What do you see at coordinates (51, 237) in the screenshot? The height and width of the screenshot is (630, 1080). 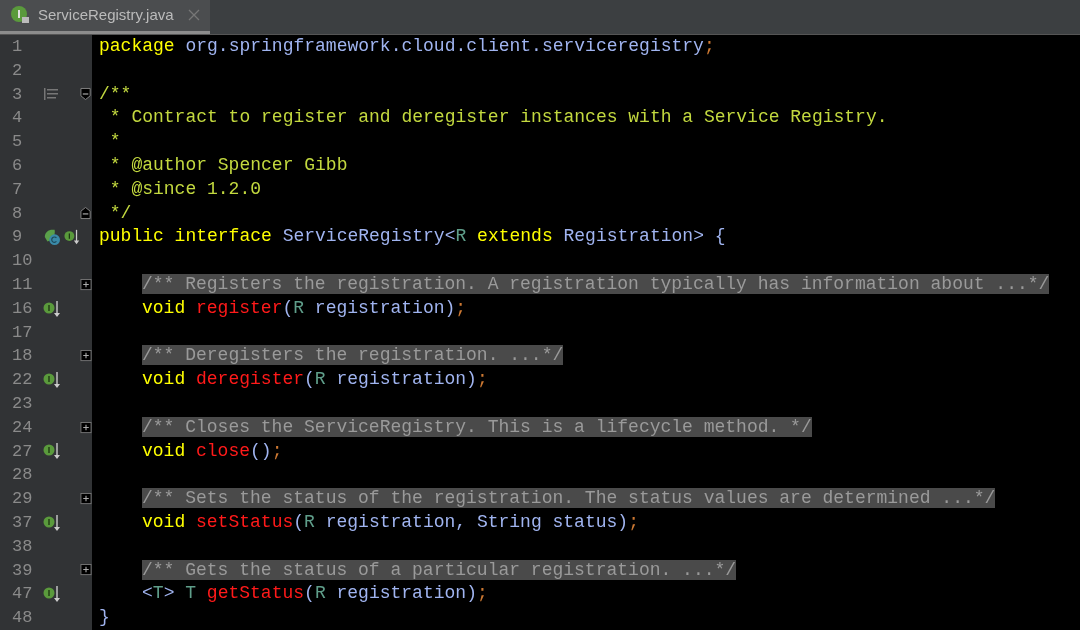 I see `leaf-badge-icon` at bounding box center [51, 237].